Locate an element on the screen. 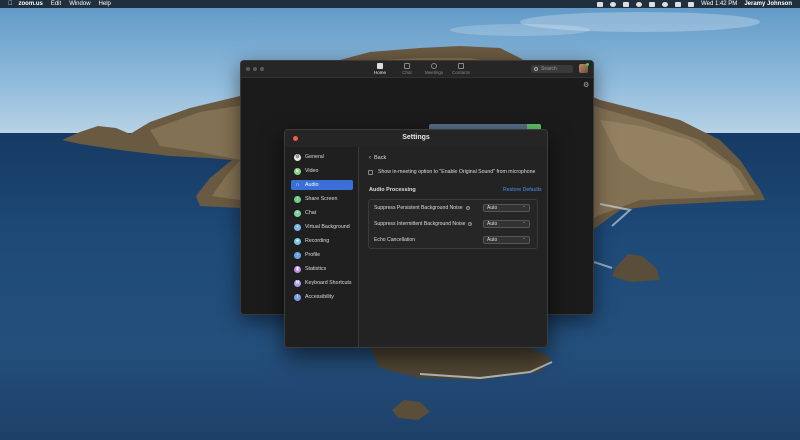 Image resolution: width=800 pixels, height=440 pixels. sidebar-item-label: Chat is located at coordinates (311, 213).